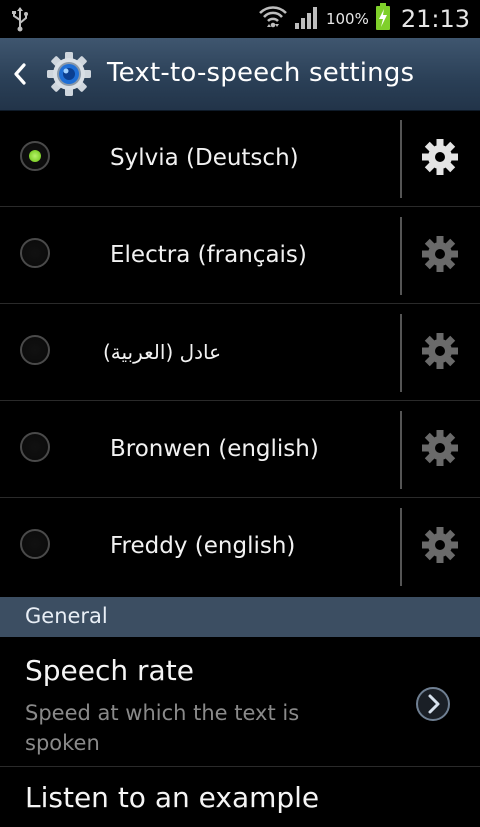 The height and width of the screenshot is (827, 480). Describe the element at coordinates (69, 76) in the screenshot. I see `settings-gear-icon` at that location.